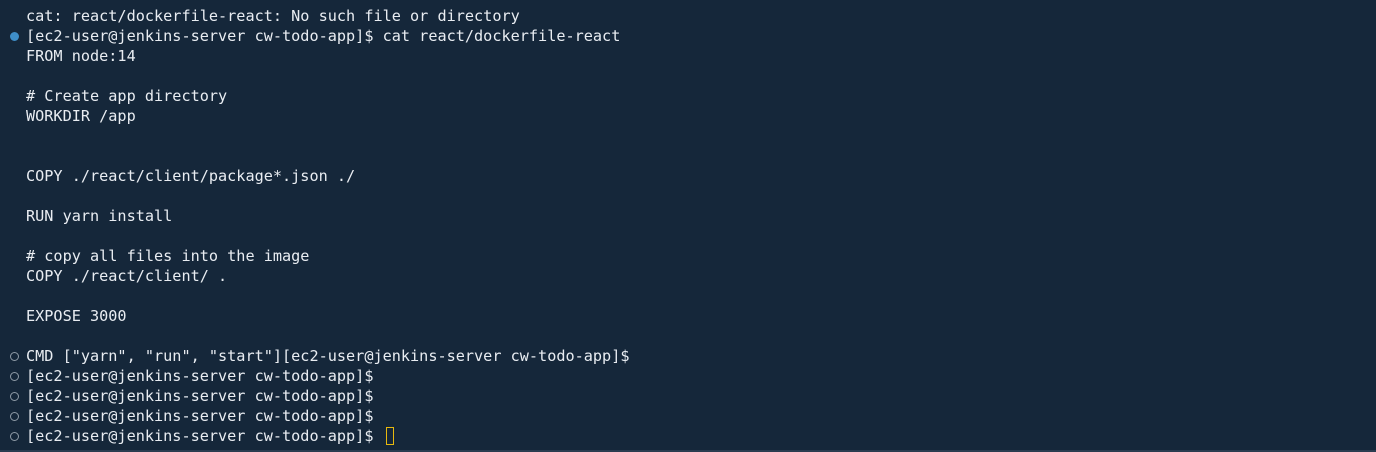 This screenshot has height=452, width=1376. Describe the element at coordinates (688, 56) in the screenshot. I see `terminal-line: FROM node:14` at that location.